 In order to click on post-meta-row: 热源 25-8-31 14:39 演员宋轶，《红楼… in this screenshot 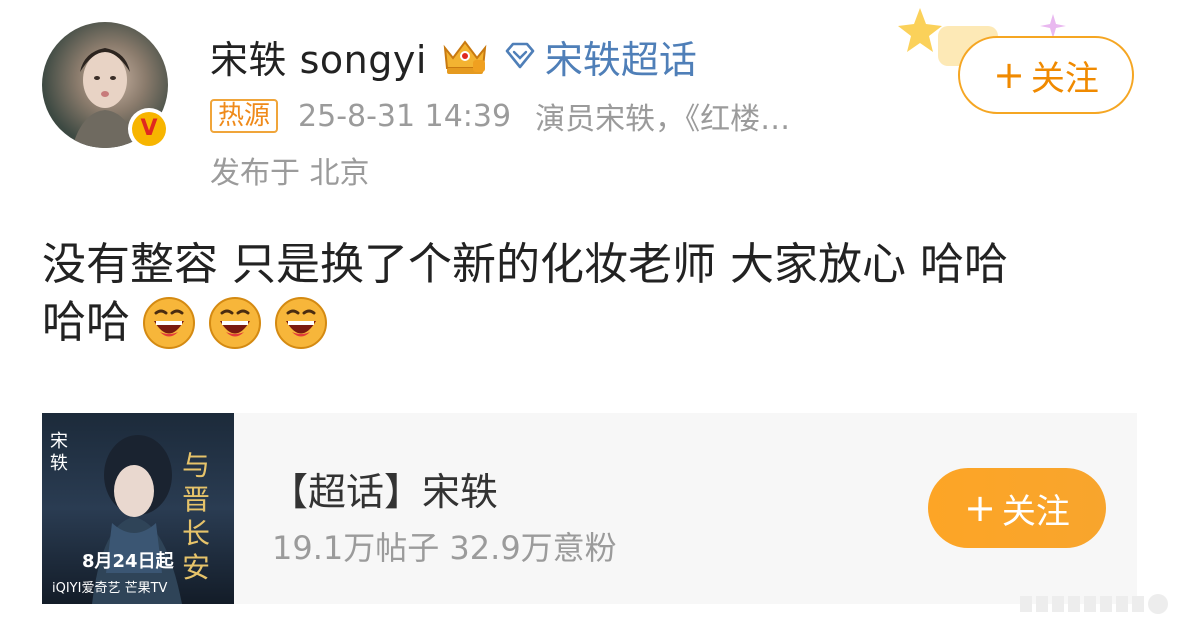, I will do `click(500, 116)`.